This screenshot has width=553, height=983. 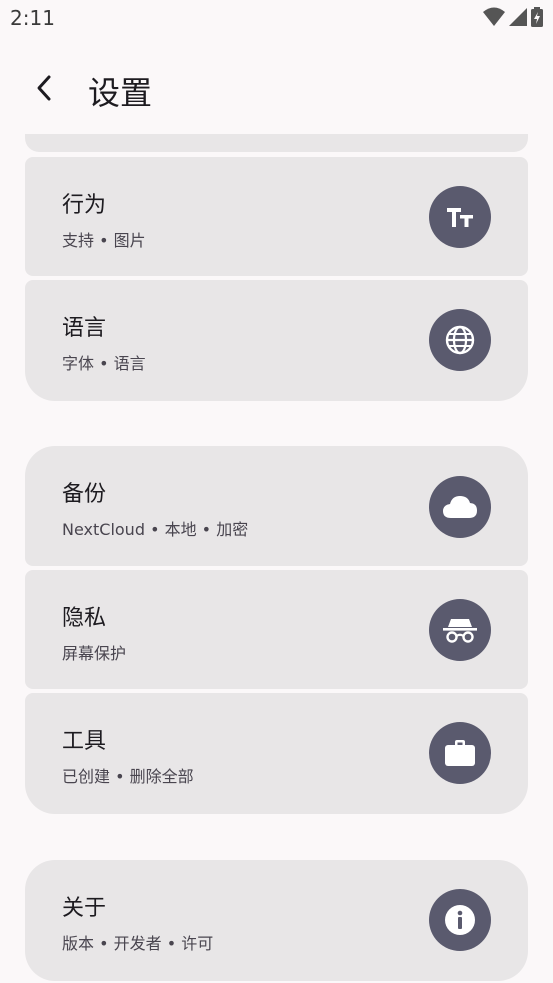 What do you see at coordinates (460, 920) in the screenshot?
I see `info-icon` at bounding box center [460, 920].